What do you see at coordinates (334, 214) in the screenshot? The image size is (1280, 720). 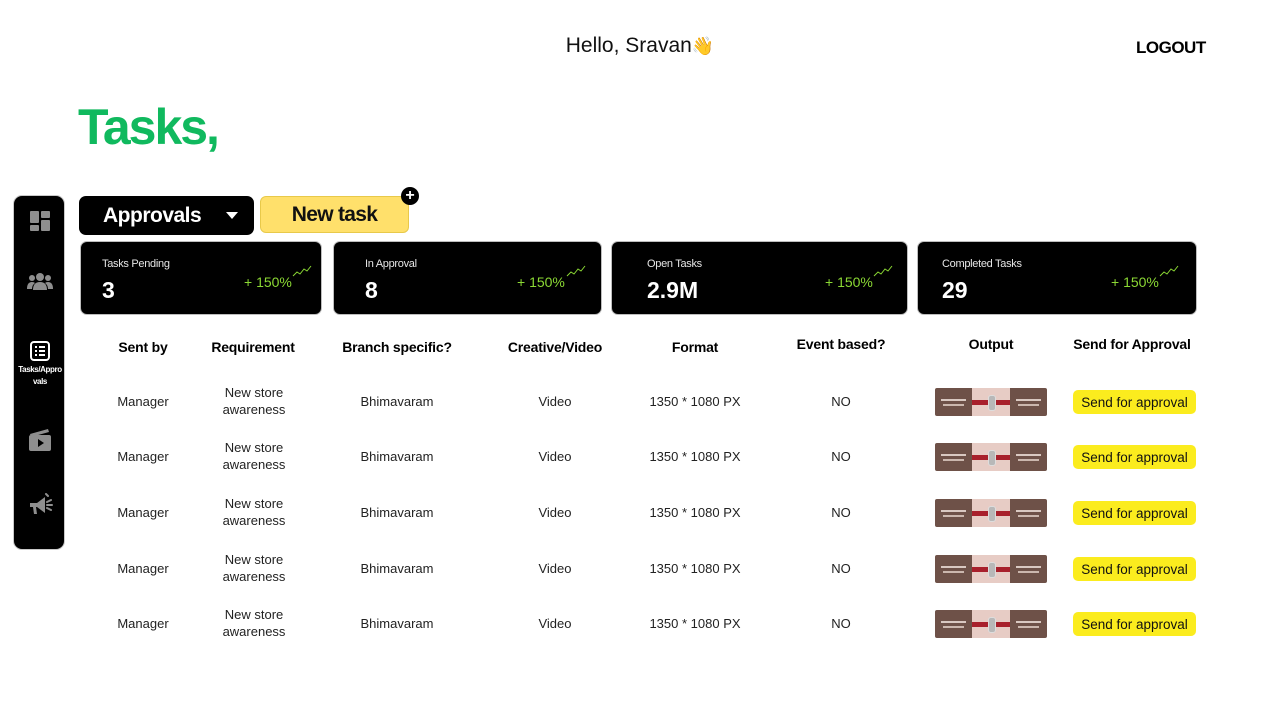 I see `new-task-button: New task` at bounding box center [334, 214].